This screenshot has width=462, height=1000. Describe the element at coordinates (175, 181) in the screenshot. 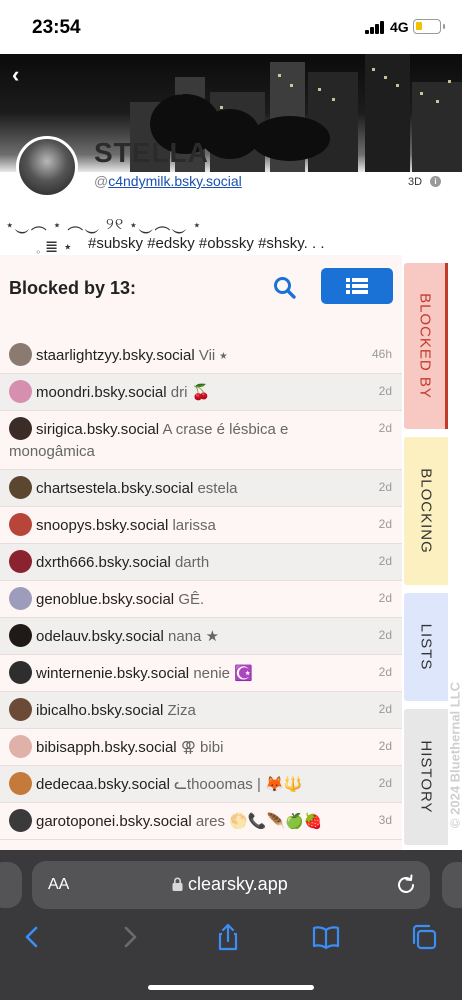

I see `handle-link: c4ndymilk.bsky.social` at that location.